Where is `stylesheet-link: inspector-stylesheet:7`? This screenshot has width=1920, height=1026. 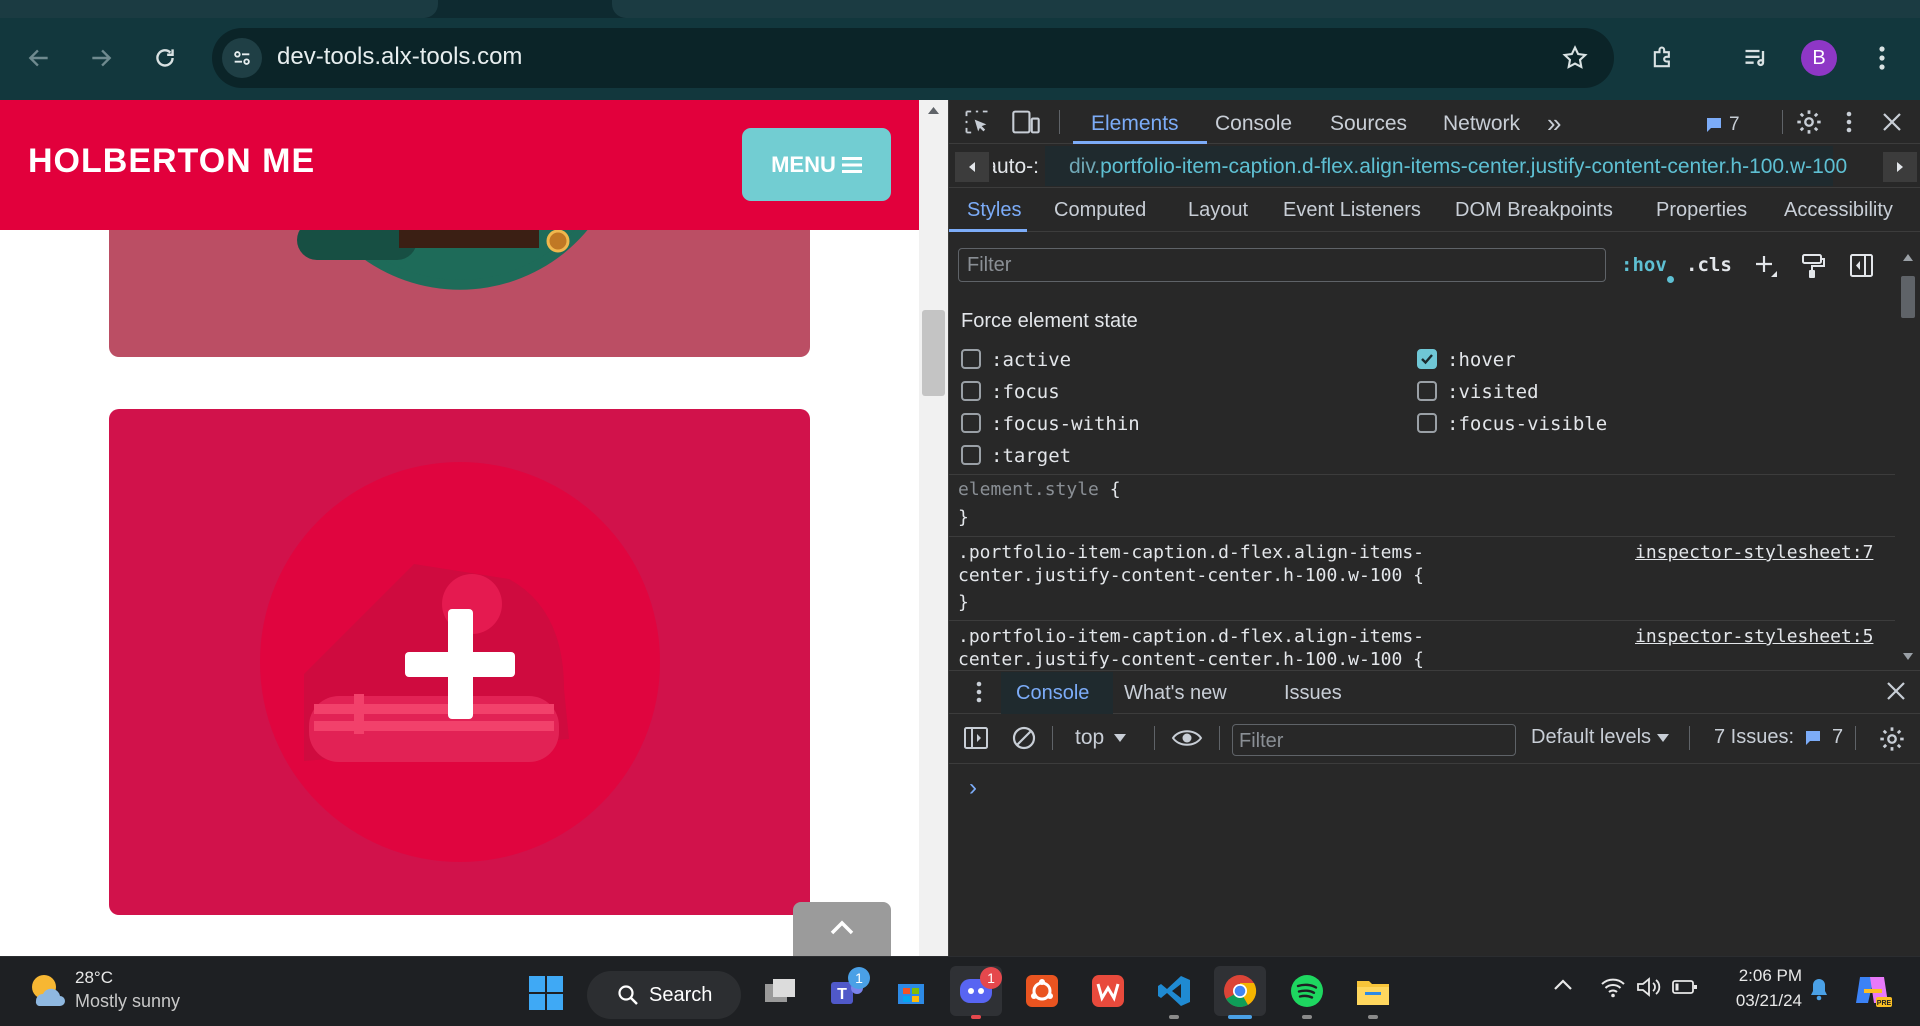 stylesheet-link: inspector-stylesheet:7 is located at coordinates (1754, 552).